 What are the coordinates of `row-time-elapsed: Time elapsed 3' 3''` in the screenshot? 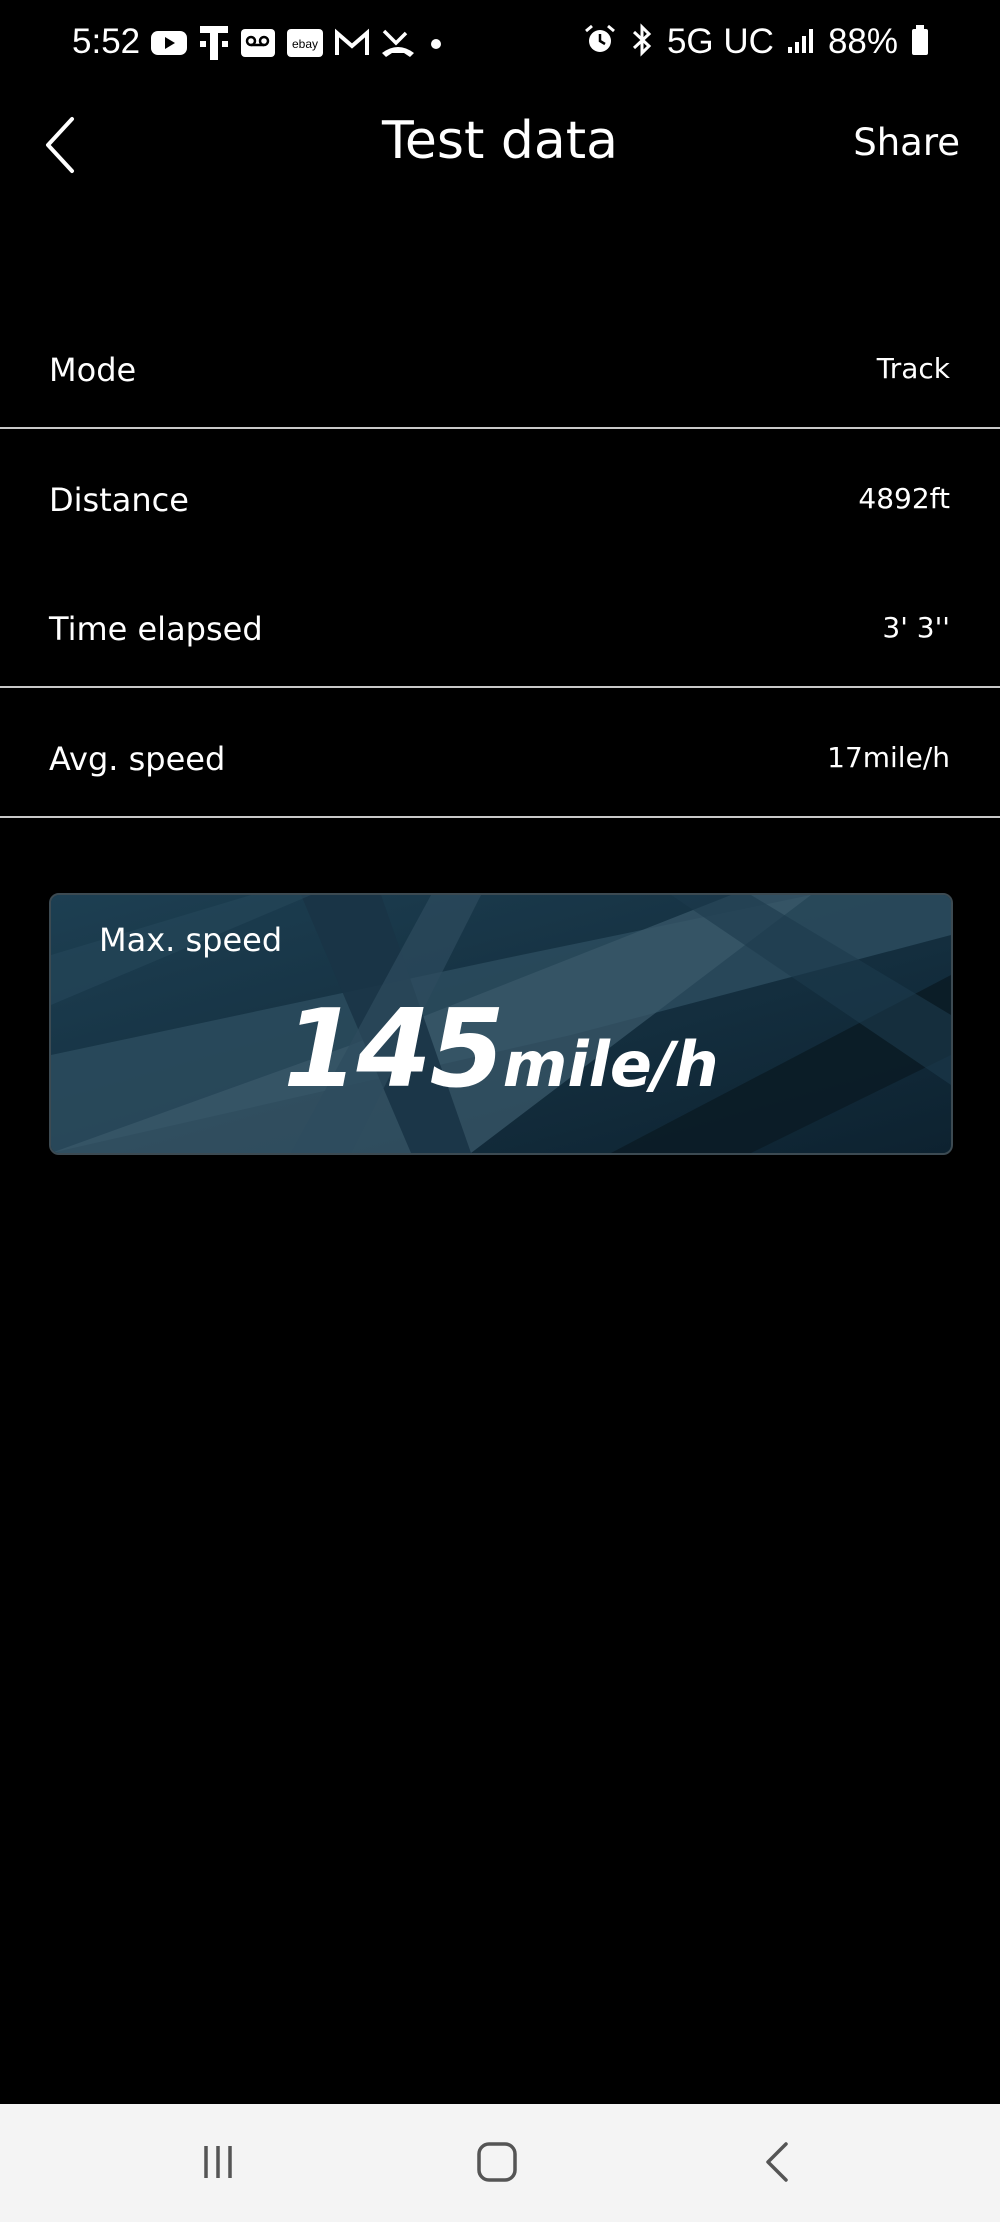 It's located at (500, 629).